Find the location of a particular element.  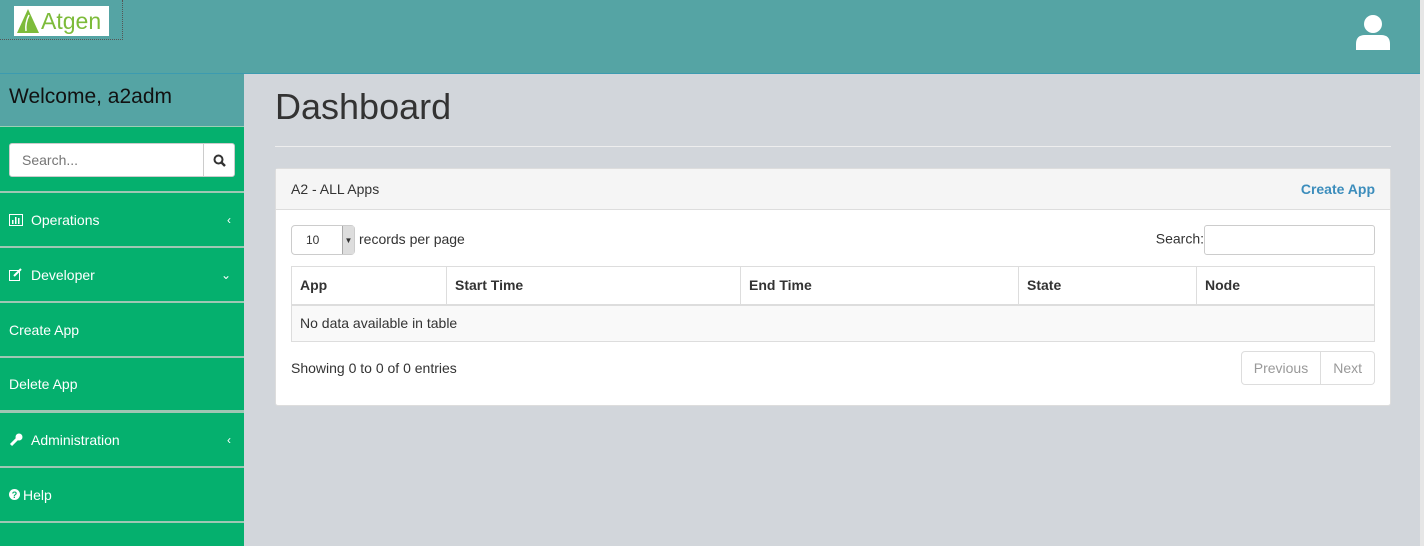

records-label: records per page is located at coordinates (412, 239).